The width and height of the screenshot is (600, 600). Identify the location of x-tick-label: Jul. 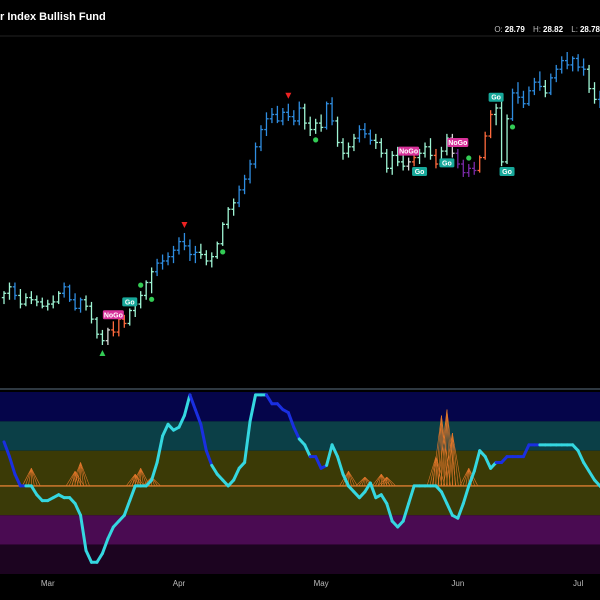
(578, 583).